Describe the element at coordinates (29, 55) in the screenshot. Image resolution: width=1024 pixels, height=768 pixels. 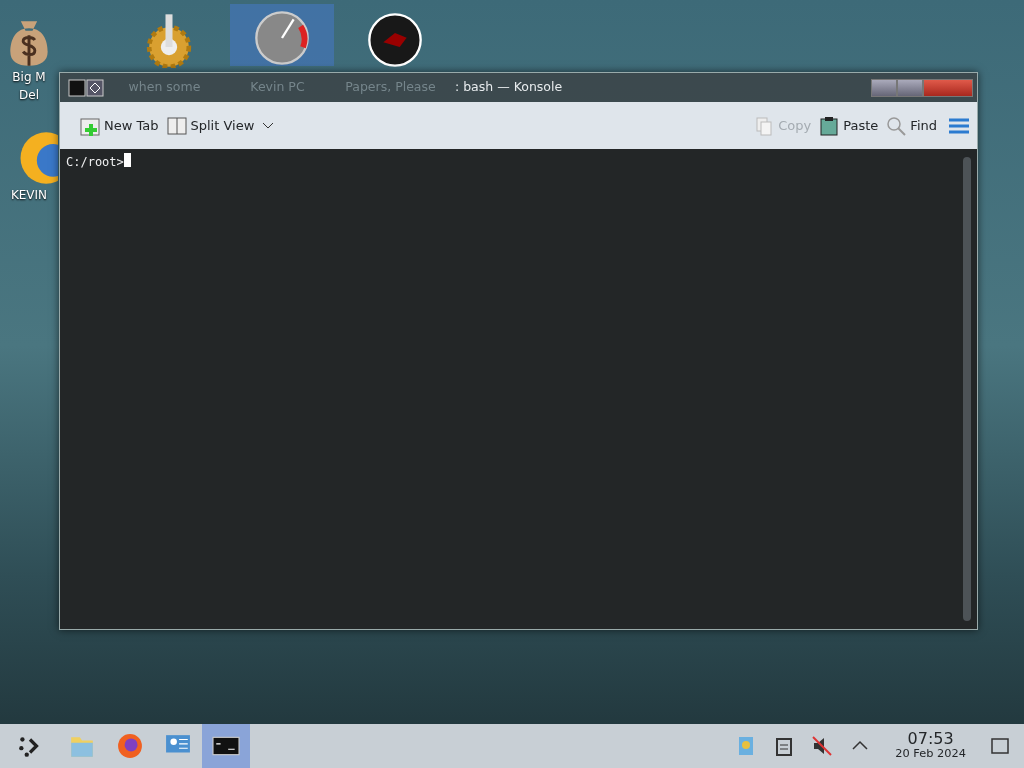
I see `desktop-icon: Big M Del` at that location.